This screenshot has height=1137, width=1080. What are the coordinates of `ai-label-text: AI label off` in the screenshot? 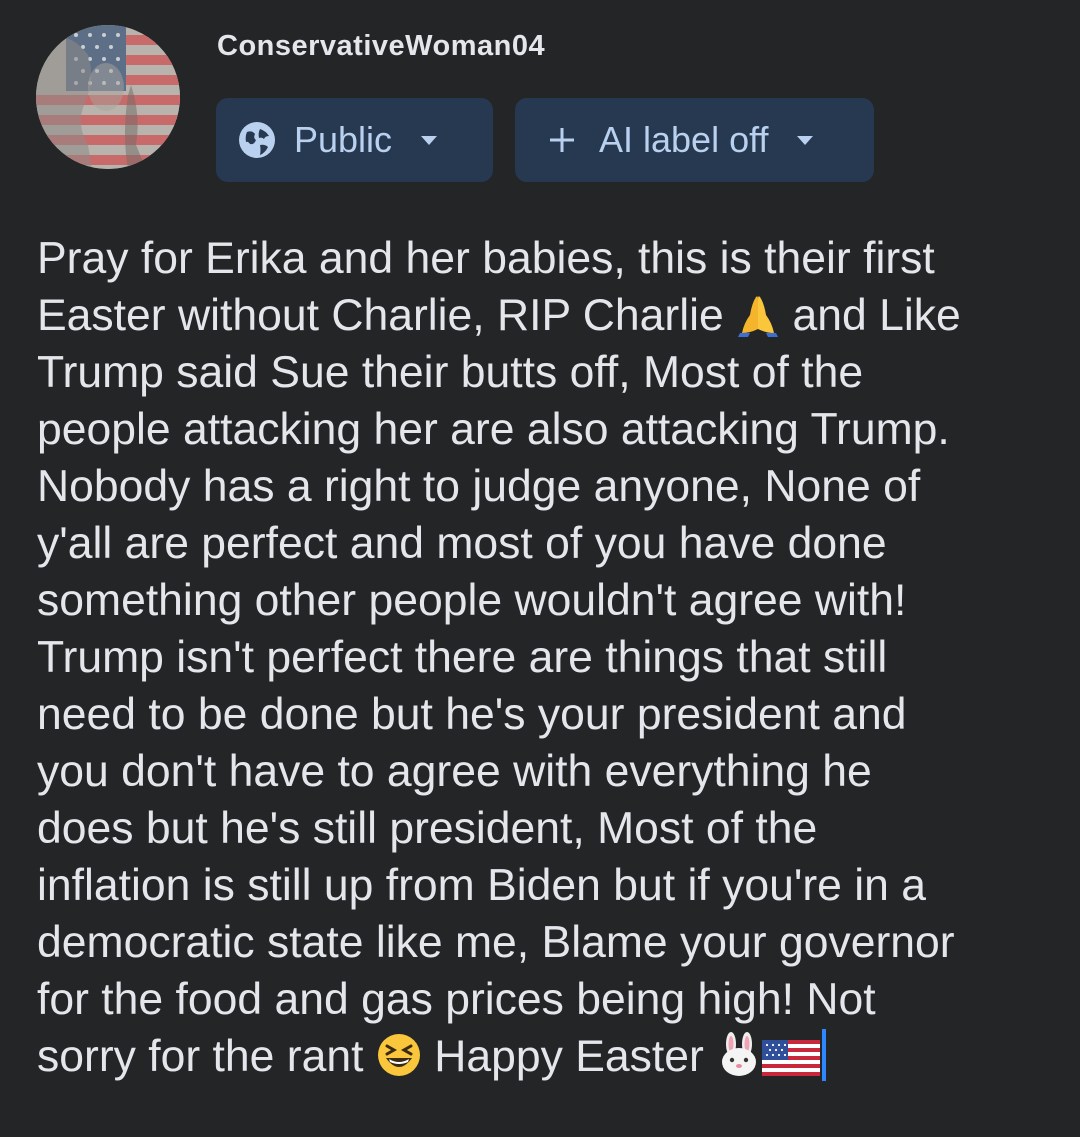 It's located at (684, 139).